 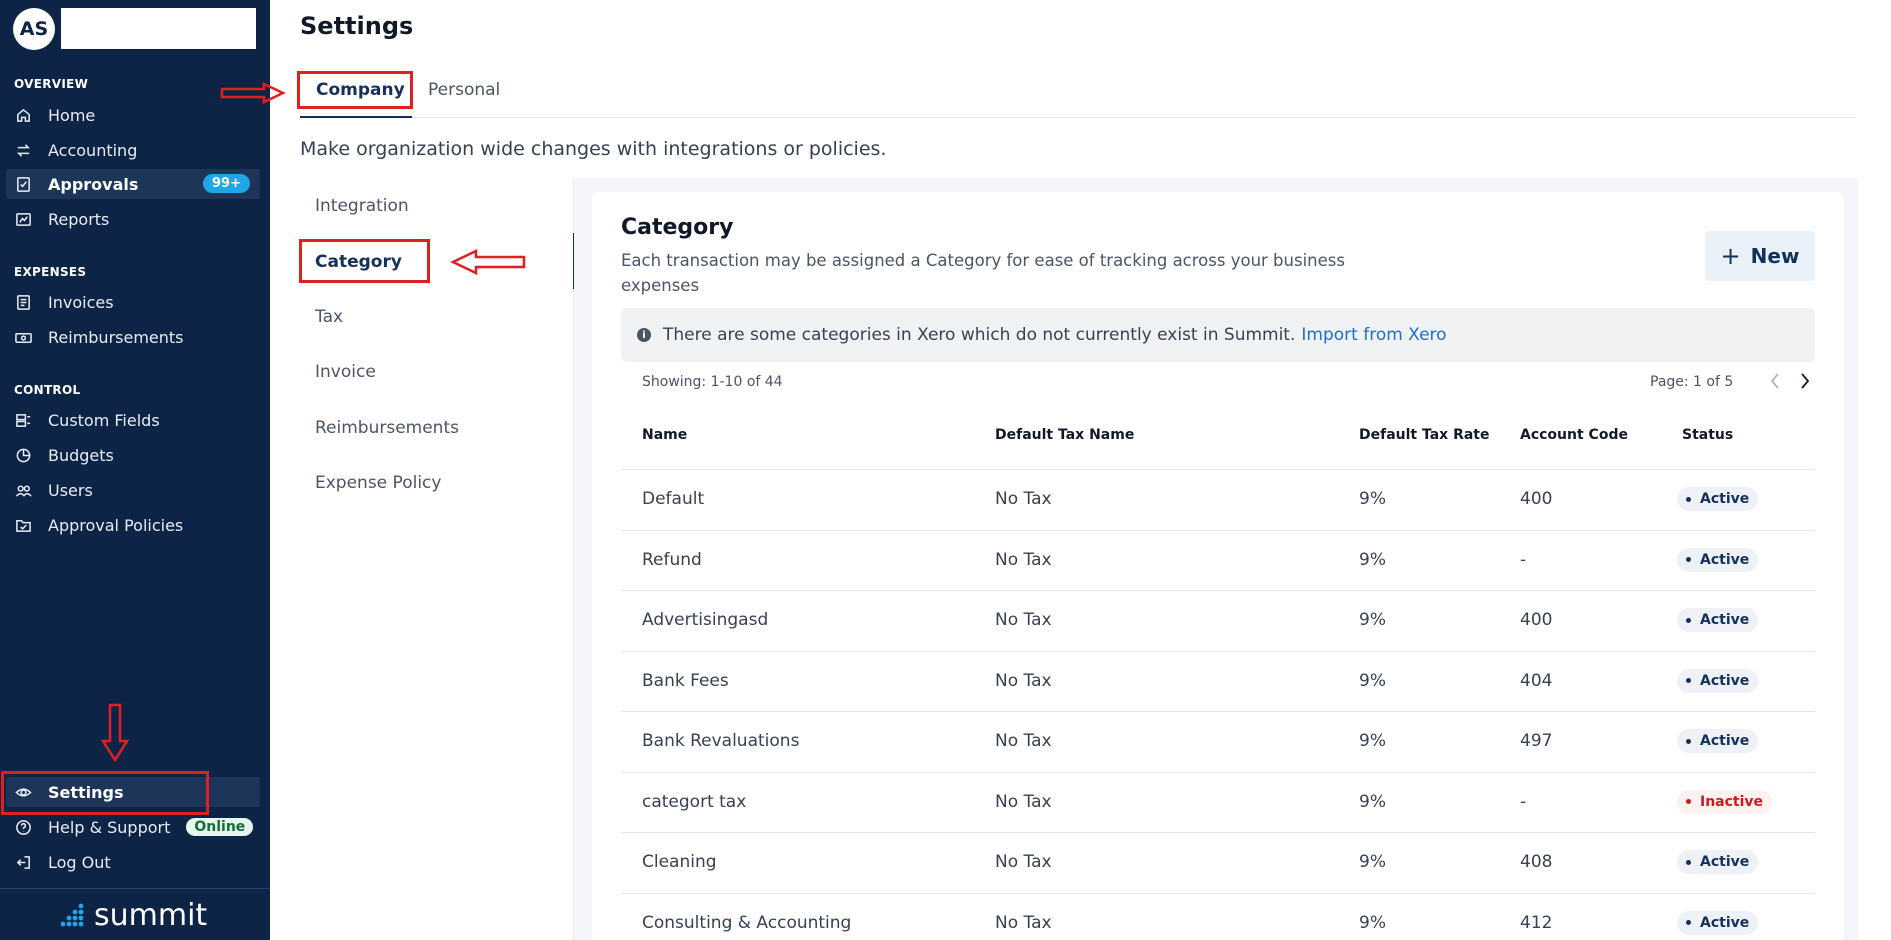 What do you see at coordinates (115, 733) in the screenshot?
I see `annotation-arrow-down-icon` at bounding box center [115, 733].